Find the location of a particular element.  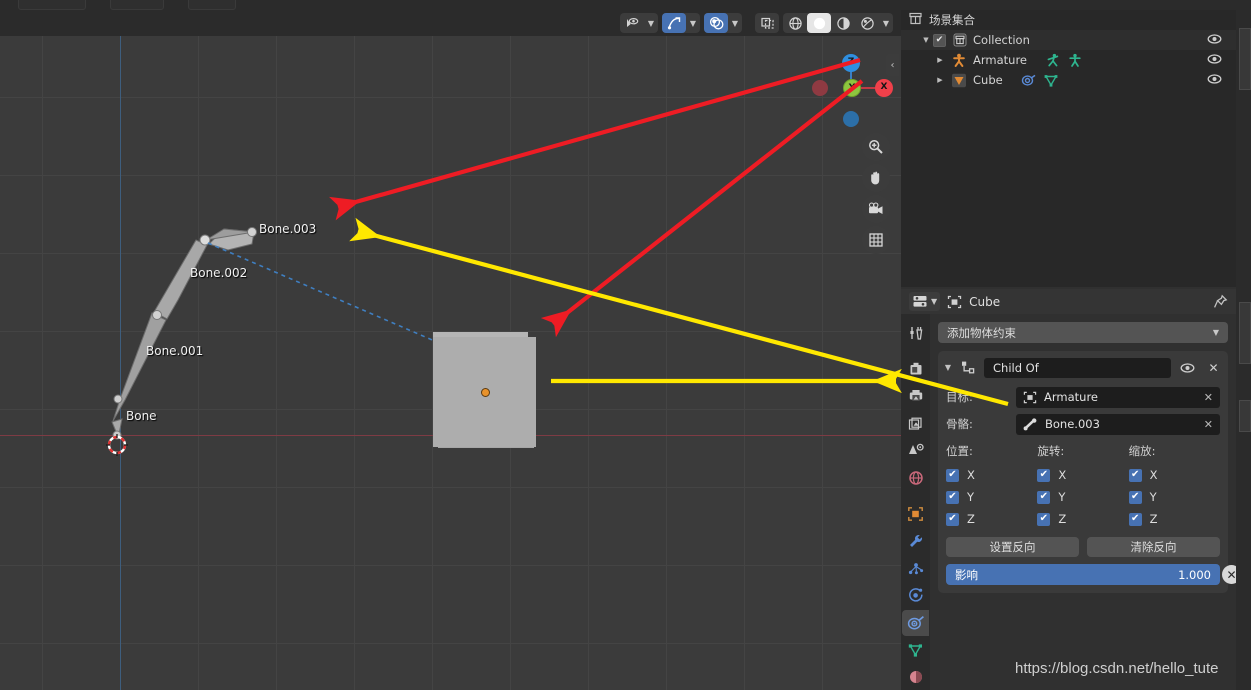

scale-z-checkbox: ✔ is located at coordinates (1135, 519).